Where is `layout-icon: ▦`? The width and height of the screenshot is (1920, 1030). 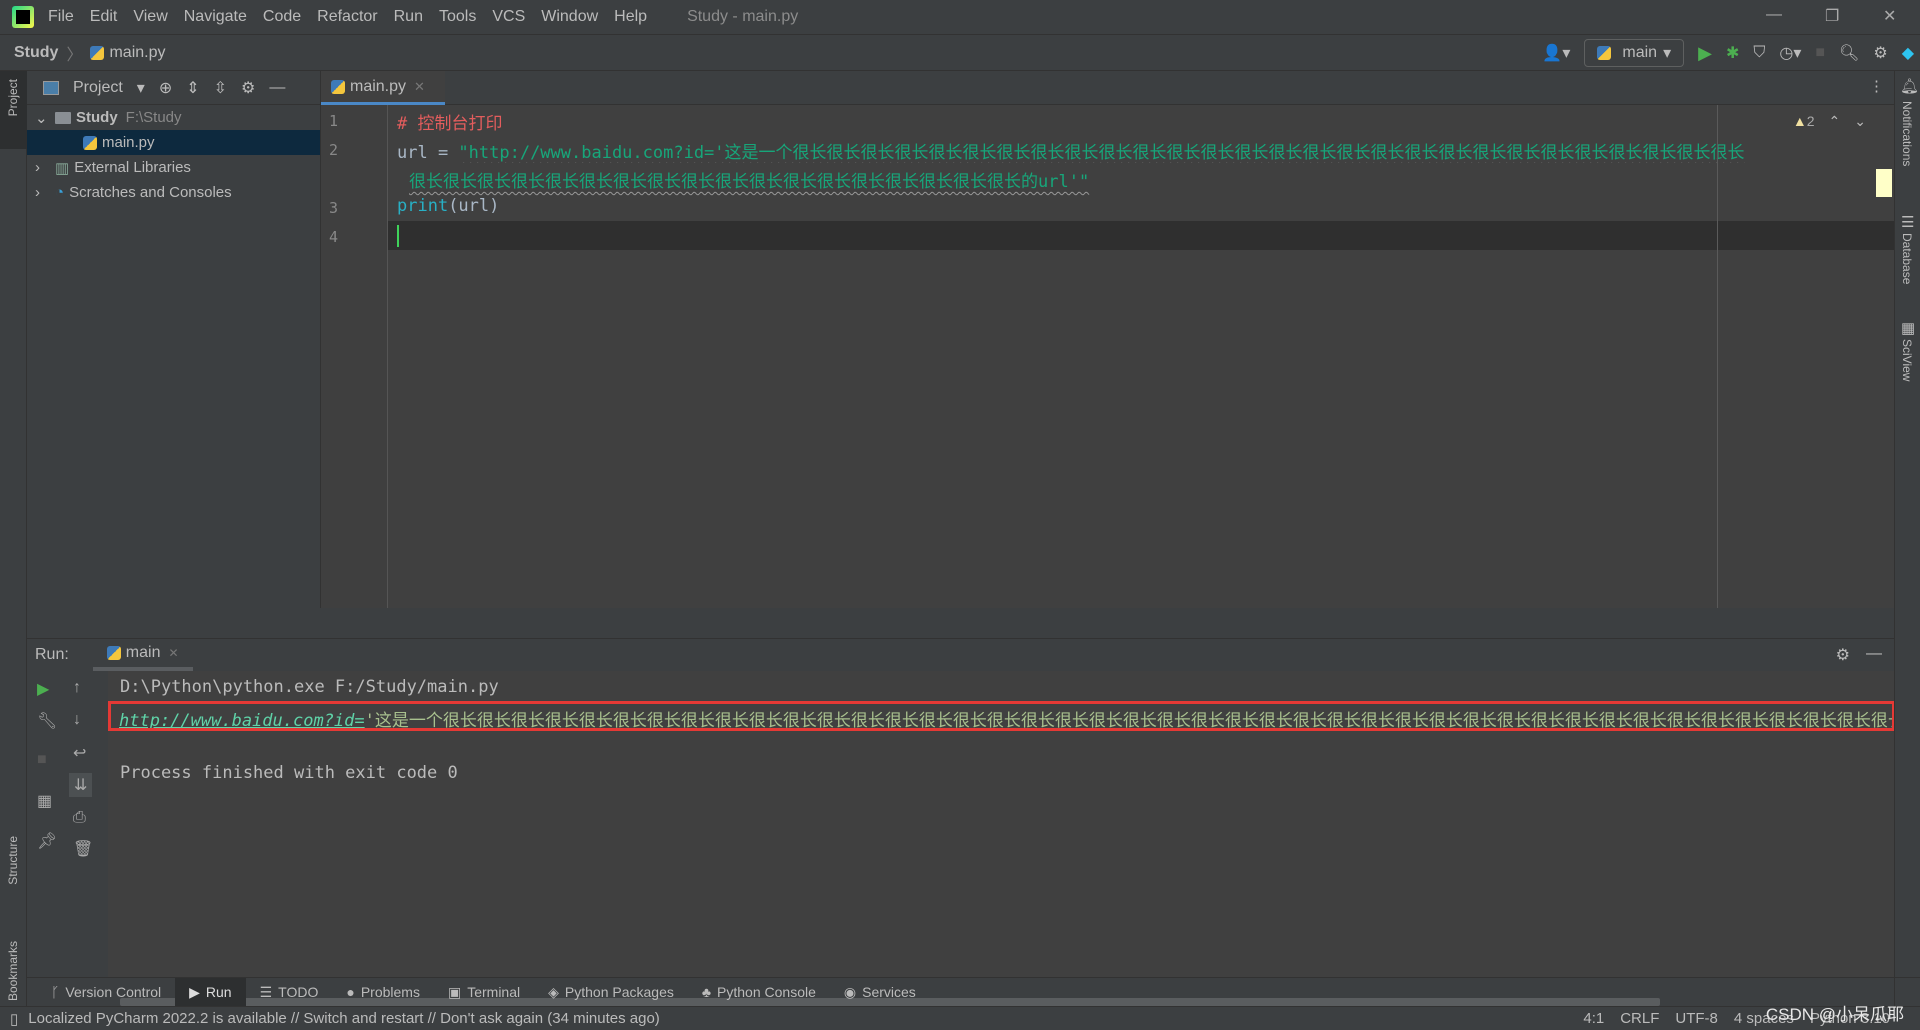 layout-icon: ▦ is located at coordinates (44, 801).